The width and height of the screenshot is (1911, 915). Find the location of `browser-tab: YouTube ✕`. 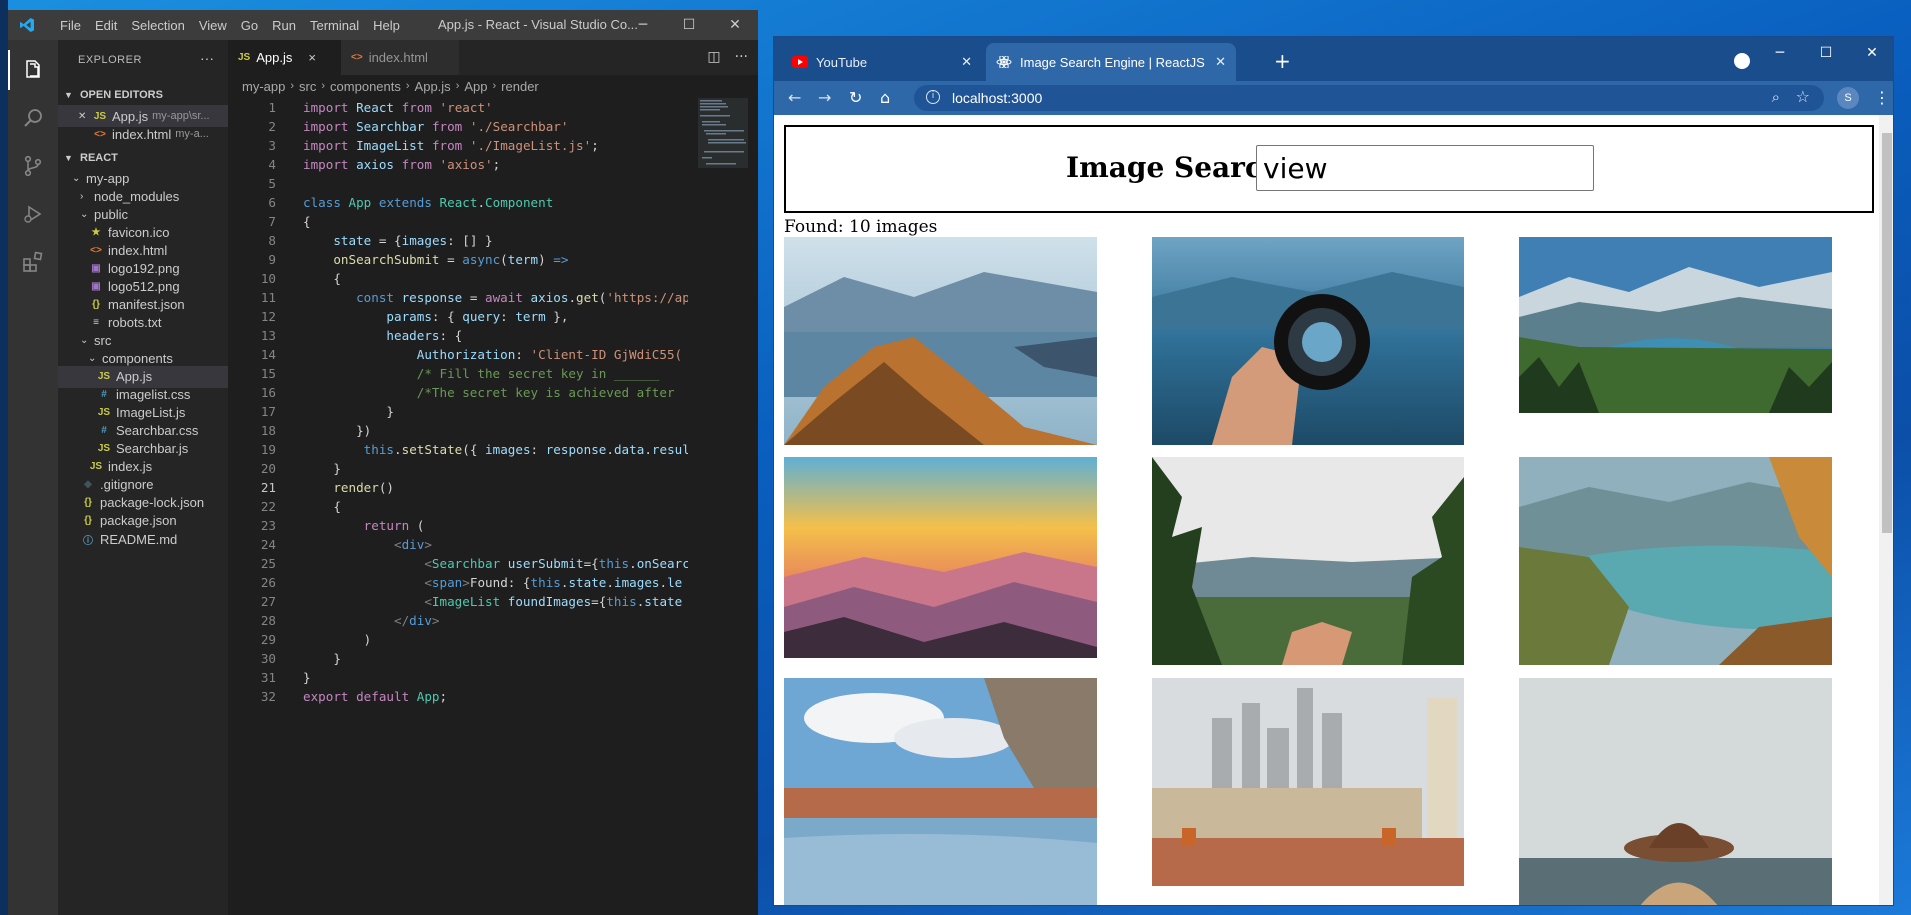

browser-tab: YouTube ✕ is located at coordinates (882, 62).